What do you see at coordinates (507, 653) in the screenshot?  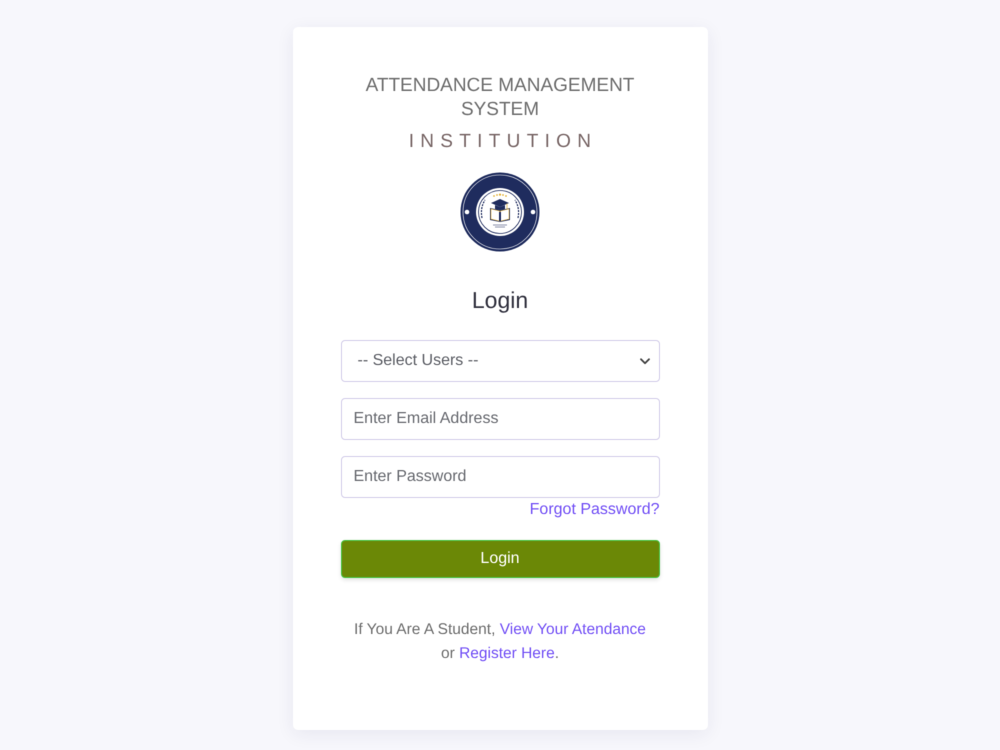 I see `register-link: Register Here` at bounding box center [507, 653].